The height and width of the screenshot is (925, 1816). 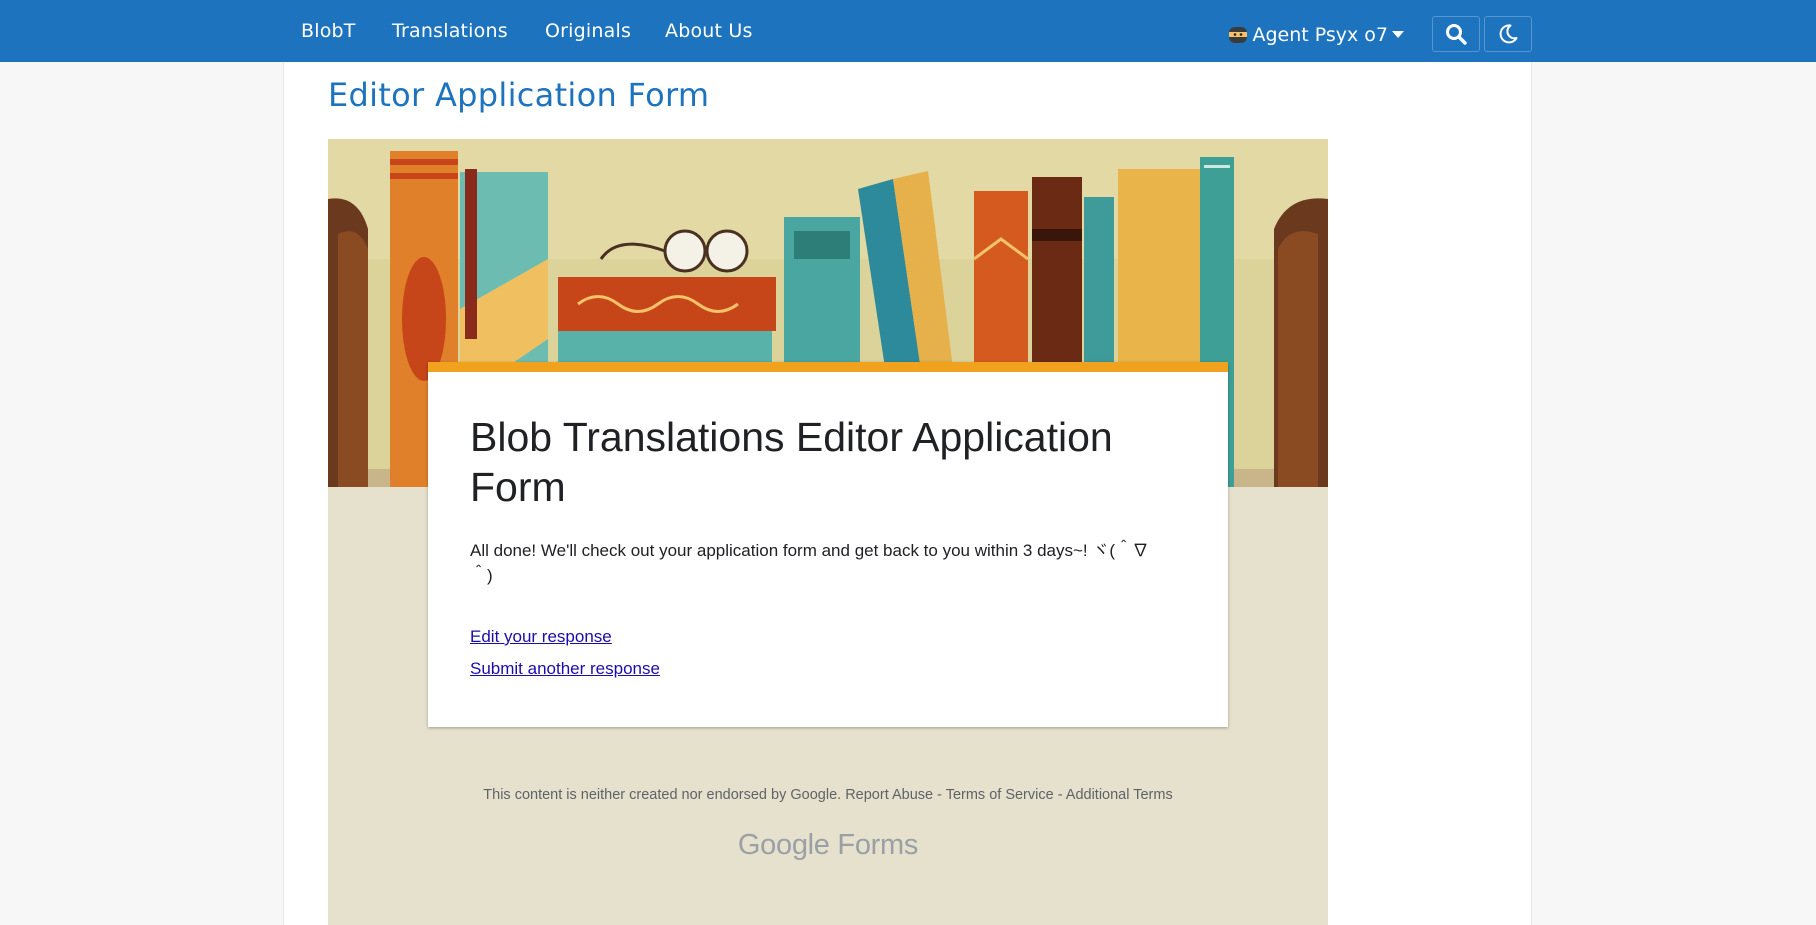 I want to click on nav-link-translations: Translations, so click(x=450, y=31).